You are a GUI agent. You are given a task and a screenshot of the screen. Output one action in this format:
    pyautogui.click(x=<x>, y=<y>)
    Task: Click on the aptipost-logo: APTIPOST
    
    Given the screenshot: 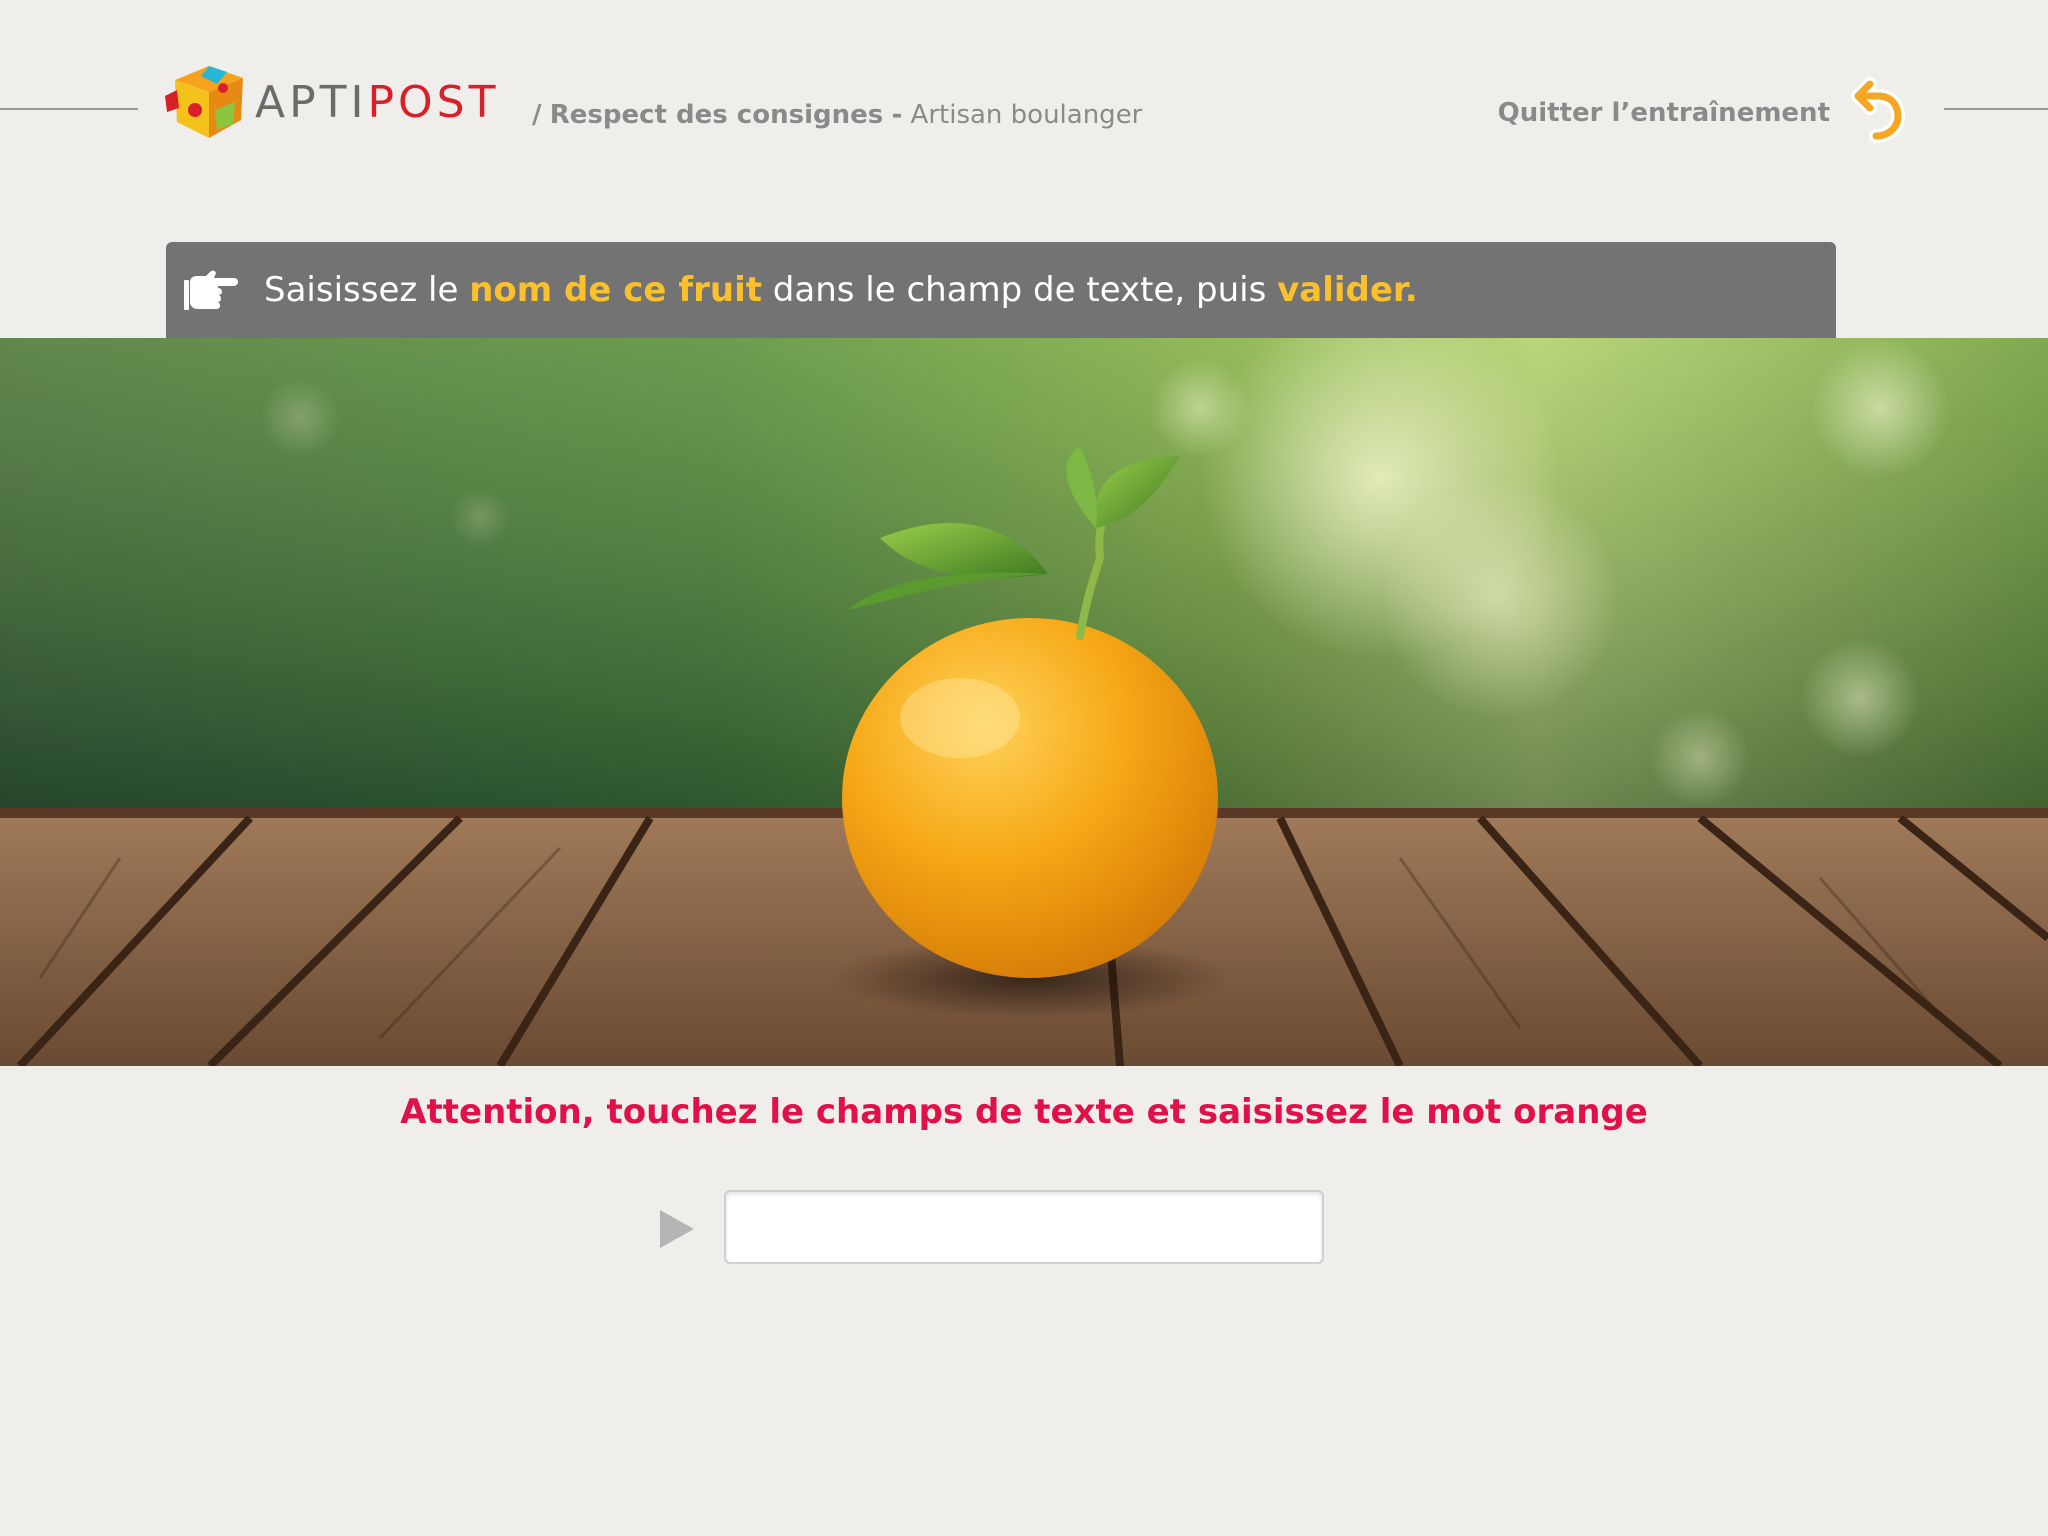 What is the action you would take?
    pyautogui.click(x=335, y=100)
    